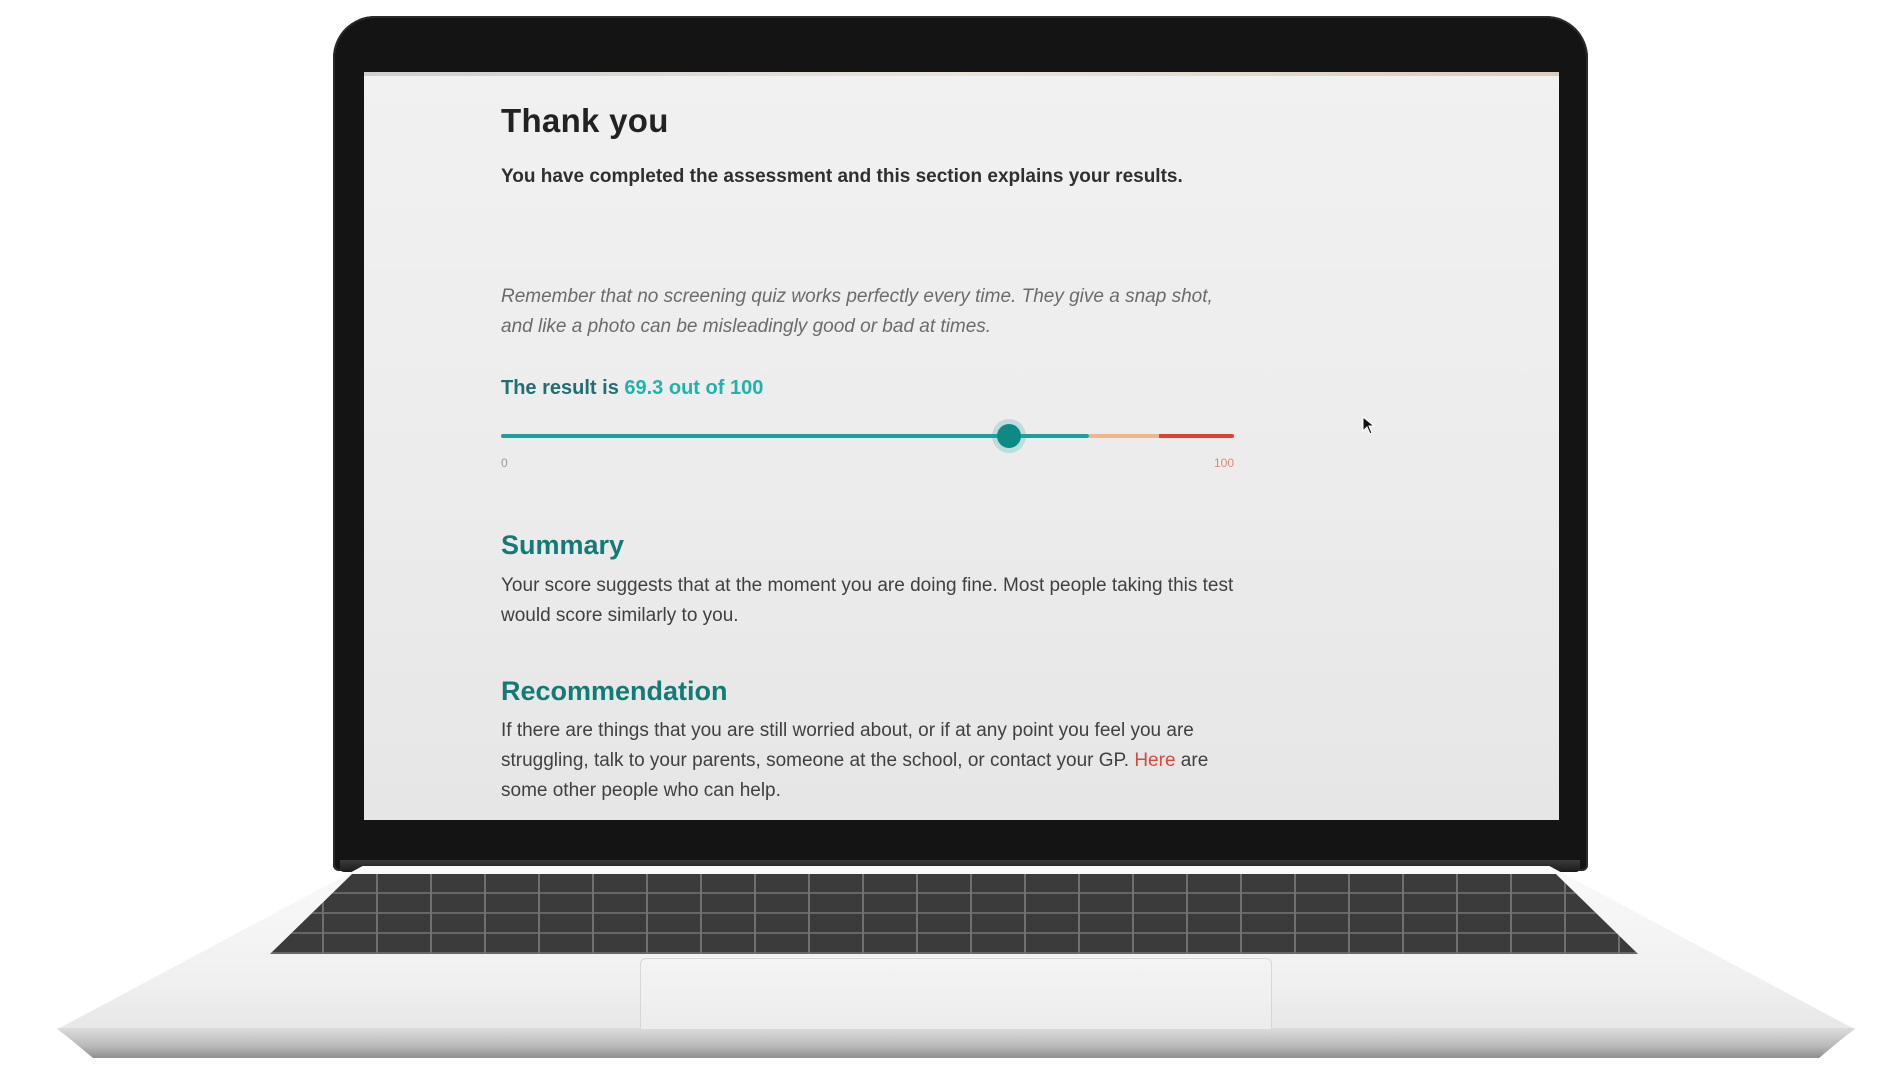  Describe the element at coordinates (1124, 436) in the screenshot. I see `slider-track-moderate` at that location.